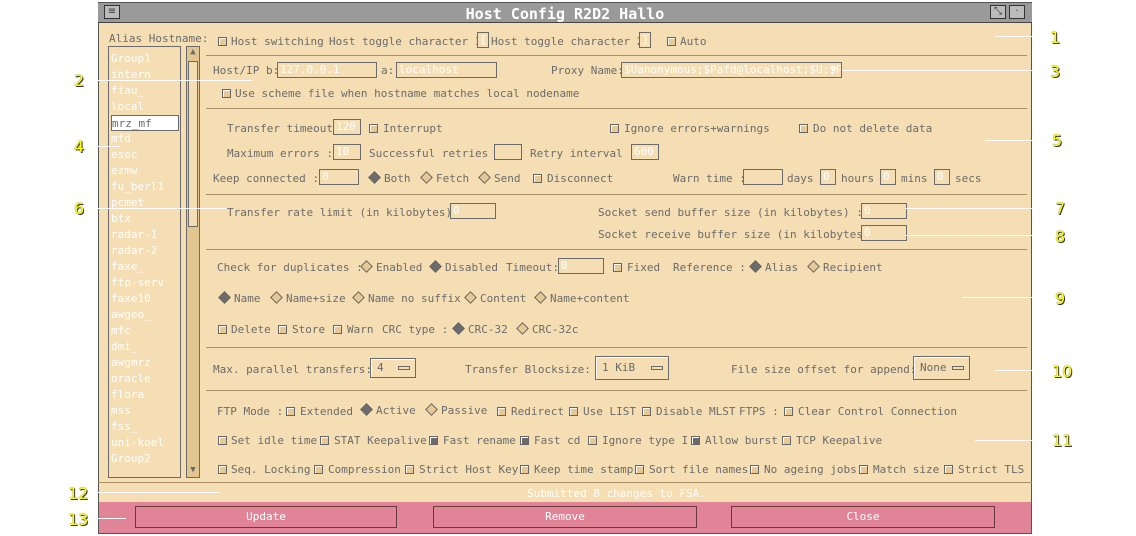  Describe the element at coordinates (226, 93) in the screenshot. I see `scheme-file-checkbox` at that location.